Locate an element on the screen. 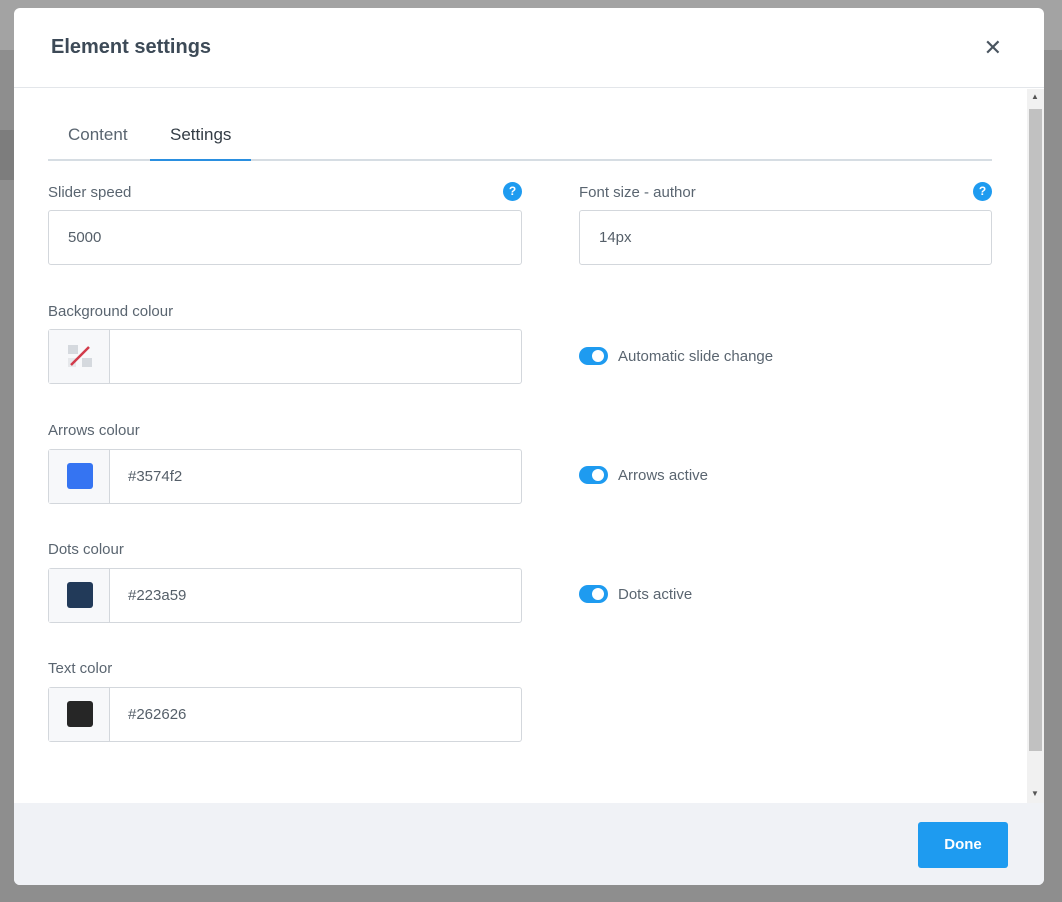 This screenshot has width=1062, height=902. tab-content: Content is located at coordinates (98, 143).